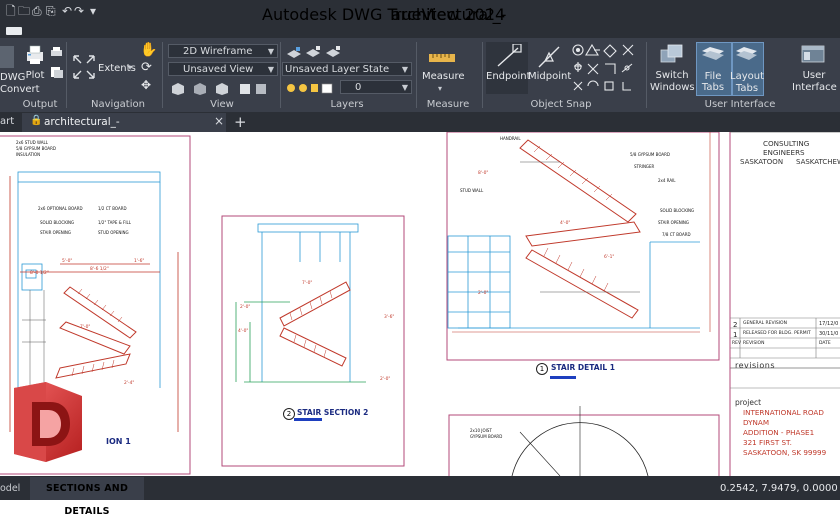 The image size is (840, 523). I want to click on user-interface-button: User Interface, so click(814, 82).